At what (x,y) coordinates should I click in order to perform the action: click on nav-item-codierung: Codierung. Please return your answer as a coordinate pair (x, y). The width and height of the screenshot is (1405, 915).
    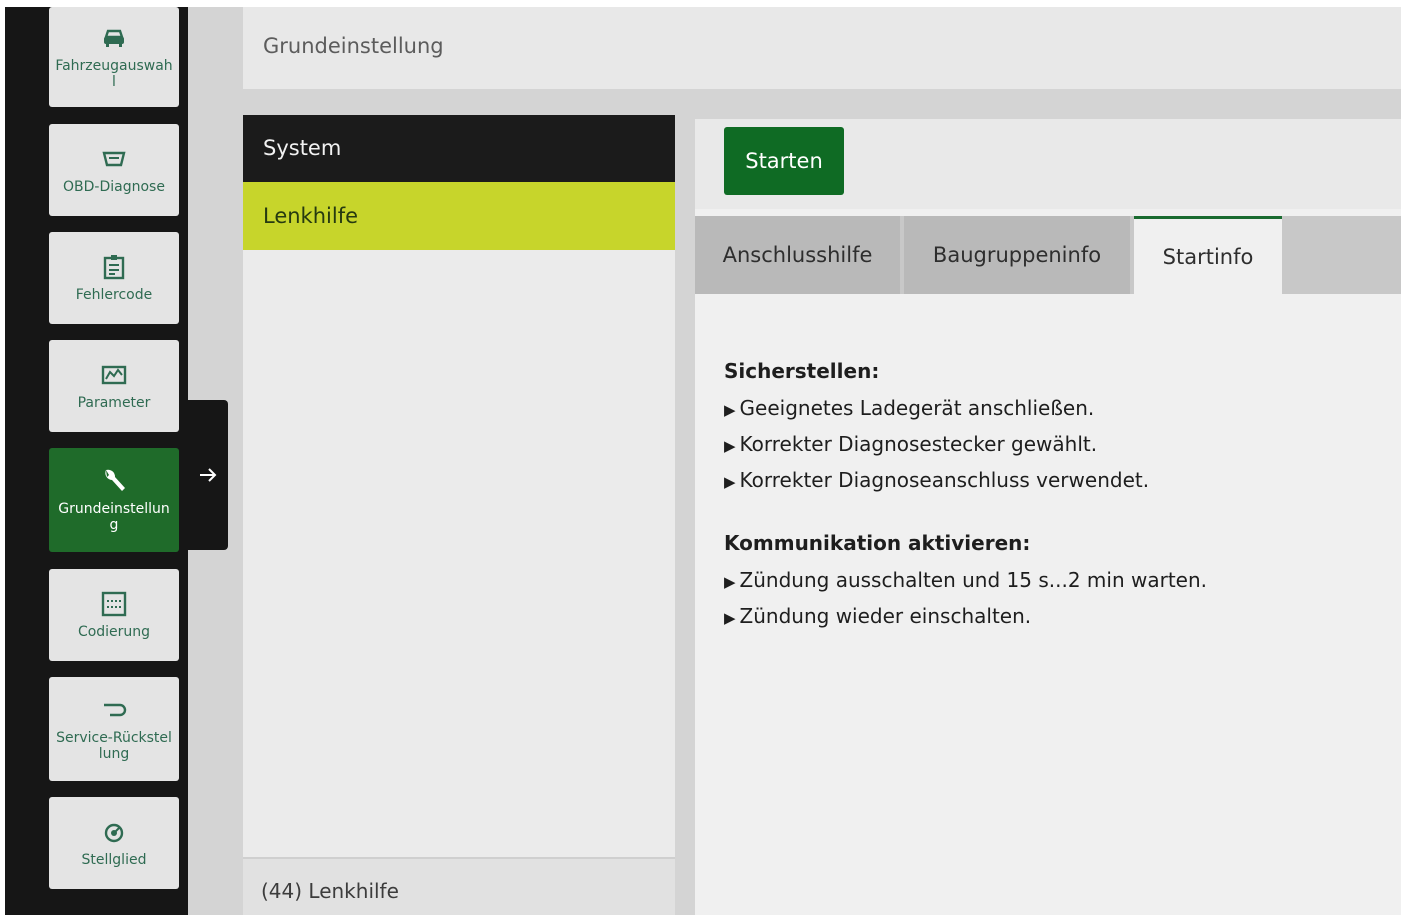
    Looking at the image, I should click on (114, 615).